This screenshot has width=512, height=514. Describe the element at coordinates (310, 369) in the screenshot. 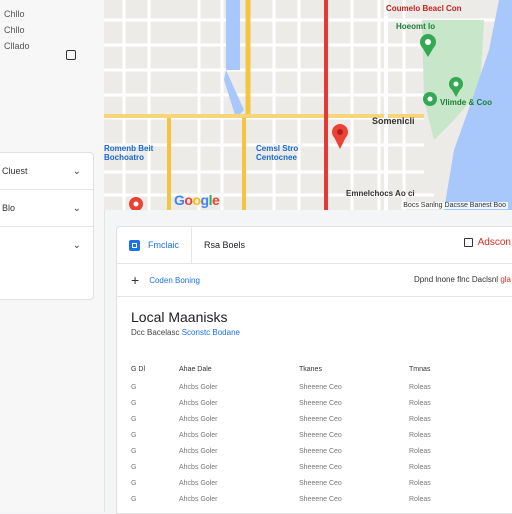

I see `column-header: Tkanes` at that location.